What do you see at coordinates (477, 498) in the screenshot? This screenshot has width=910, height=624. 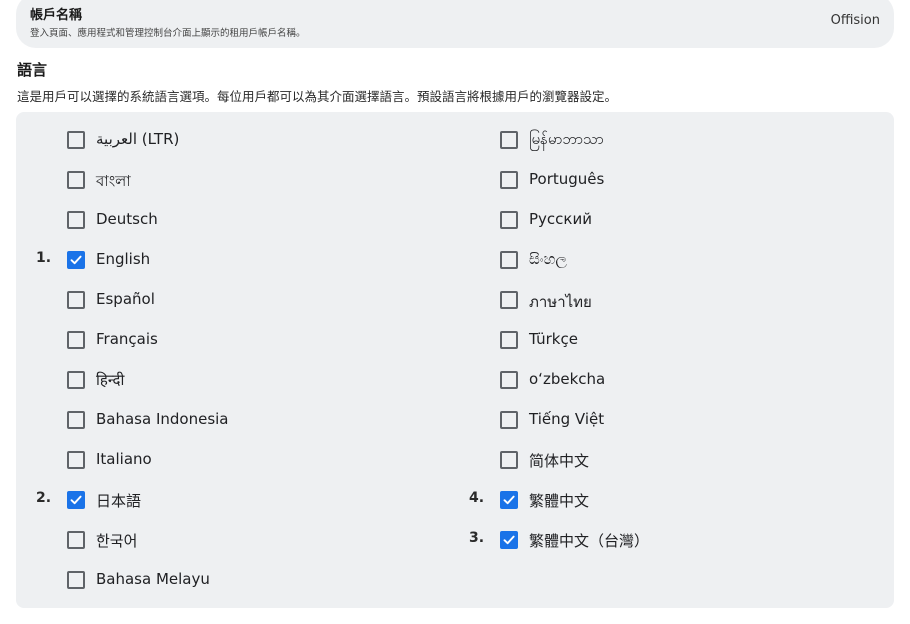 I see `language-order-number: 4.` at bounding box center [477, 498].